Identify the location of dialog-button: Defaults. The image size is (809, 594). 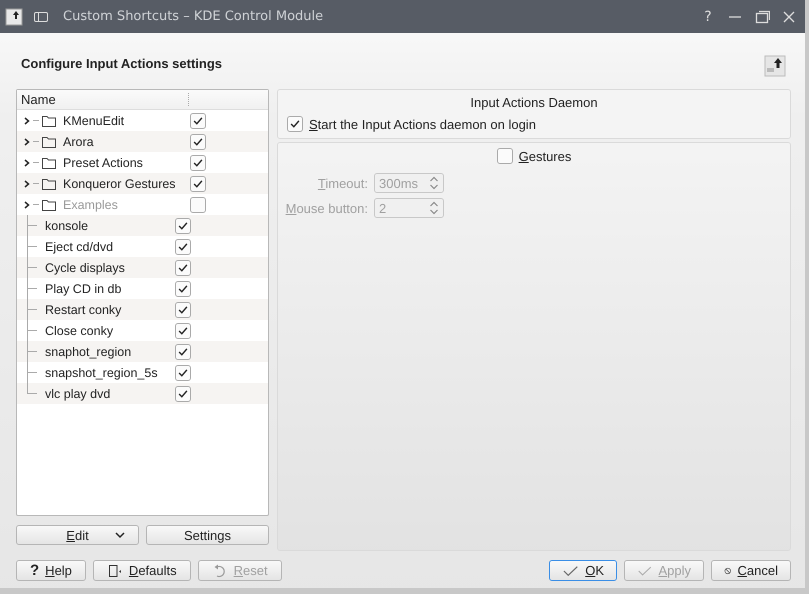
(141, 570).